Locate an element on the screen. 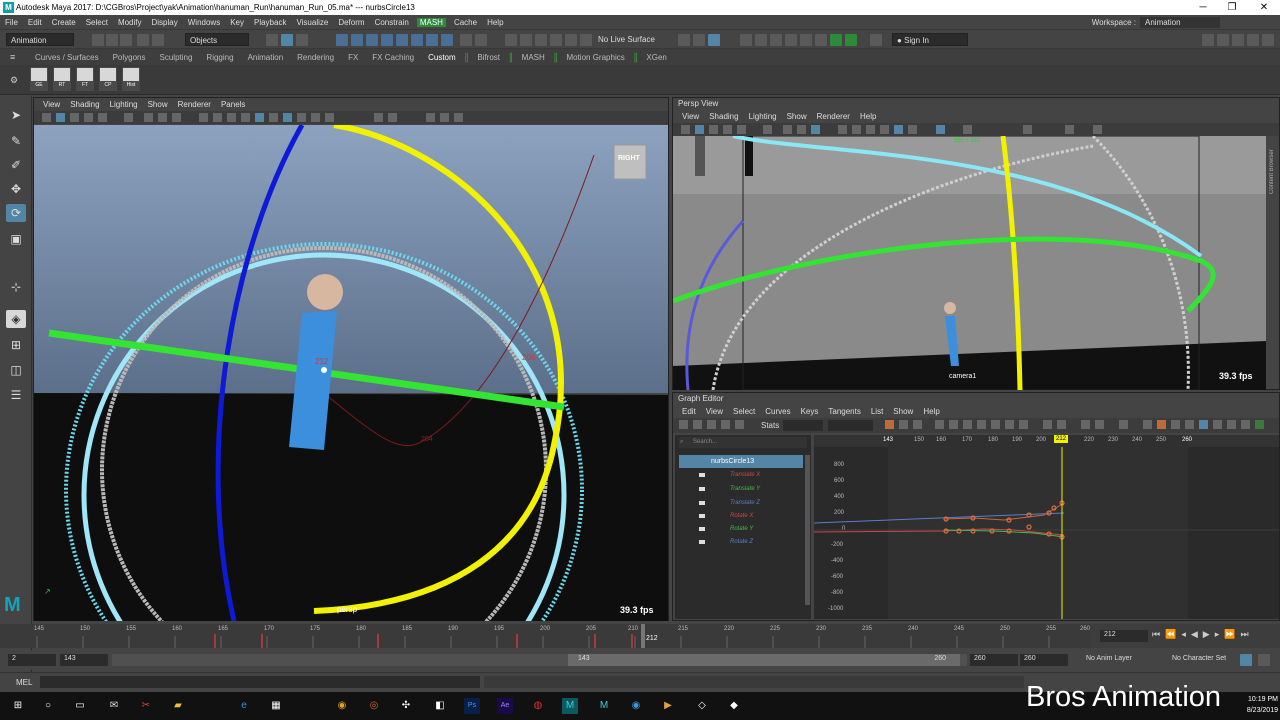 This screenshot has width=1280, height=720. ge-menu-tangents: Tangents is located at coordinates (844, 411).